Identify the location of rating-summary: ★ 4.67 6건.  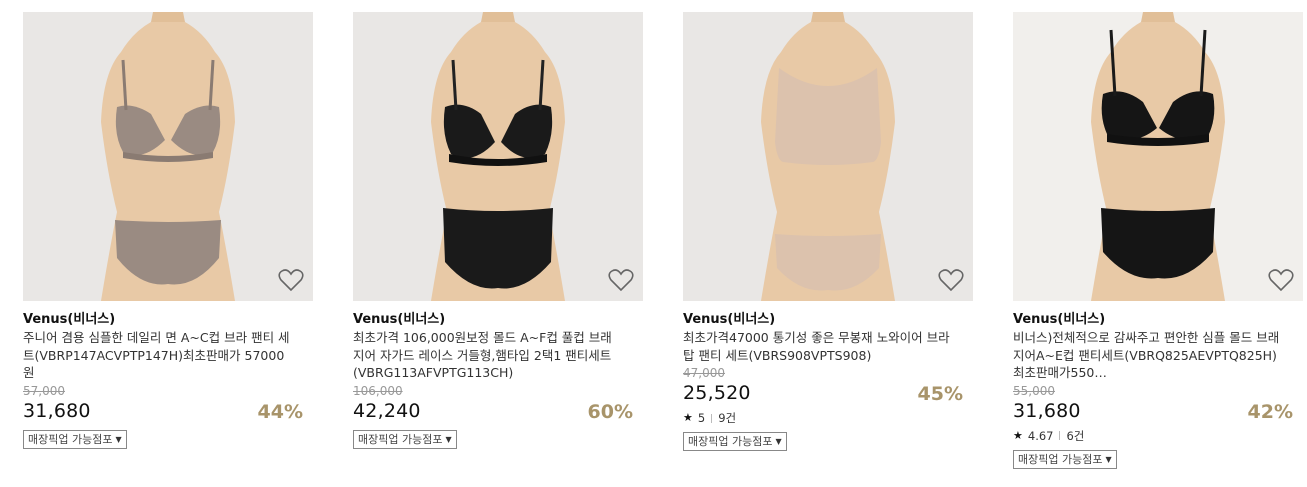
(1158, 436).